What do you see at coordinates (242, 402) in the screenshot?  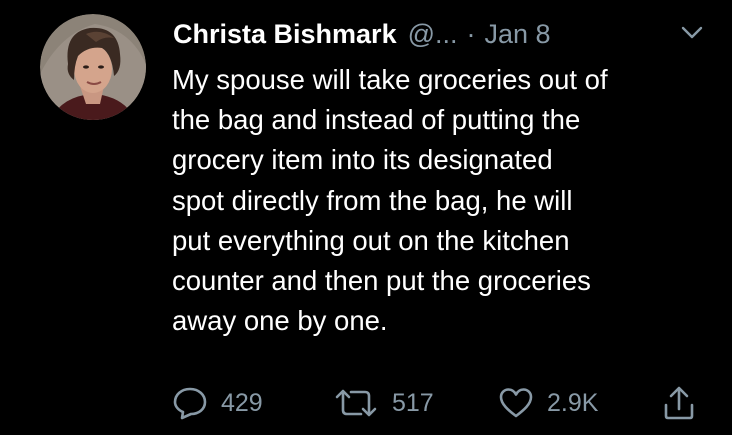 I see `reply-count: 429` at bounding box center [242, 402].